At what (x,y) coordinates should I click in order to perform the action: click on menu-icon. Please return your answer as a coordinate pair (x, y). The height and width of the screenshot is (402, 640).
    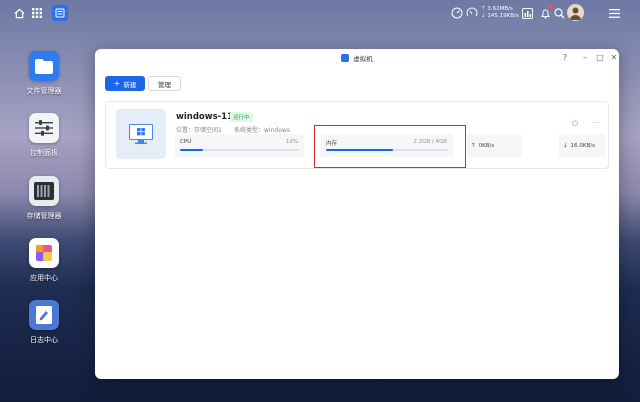
    Looking at the image, I should click on (614, 13).